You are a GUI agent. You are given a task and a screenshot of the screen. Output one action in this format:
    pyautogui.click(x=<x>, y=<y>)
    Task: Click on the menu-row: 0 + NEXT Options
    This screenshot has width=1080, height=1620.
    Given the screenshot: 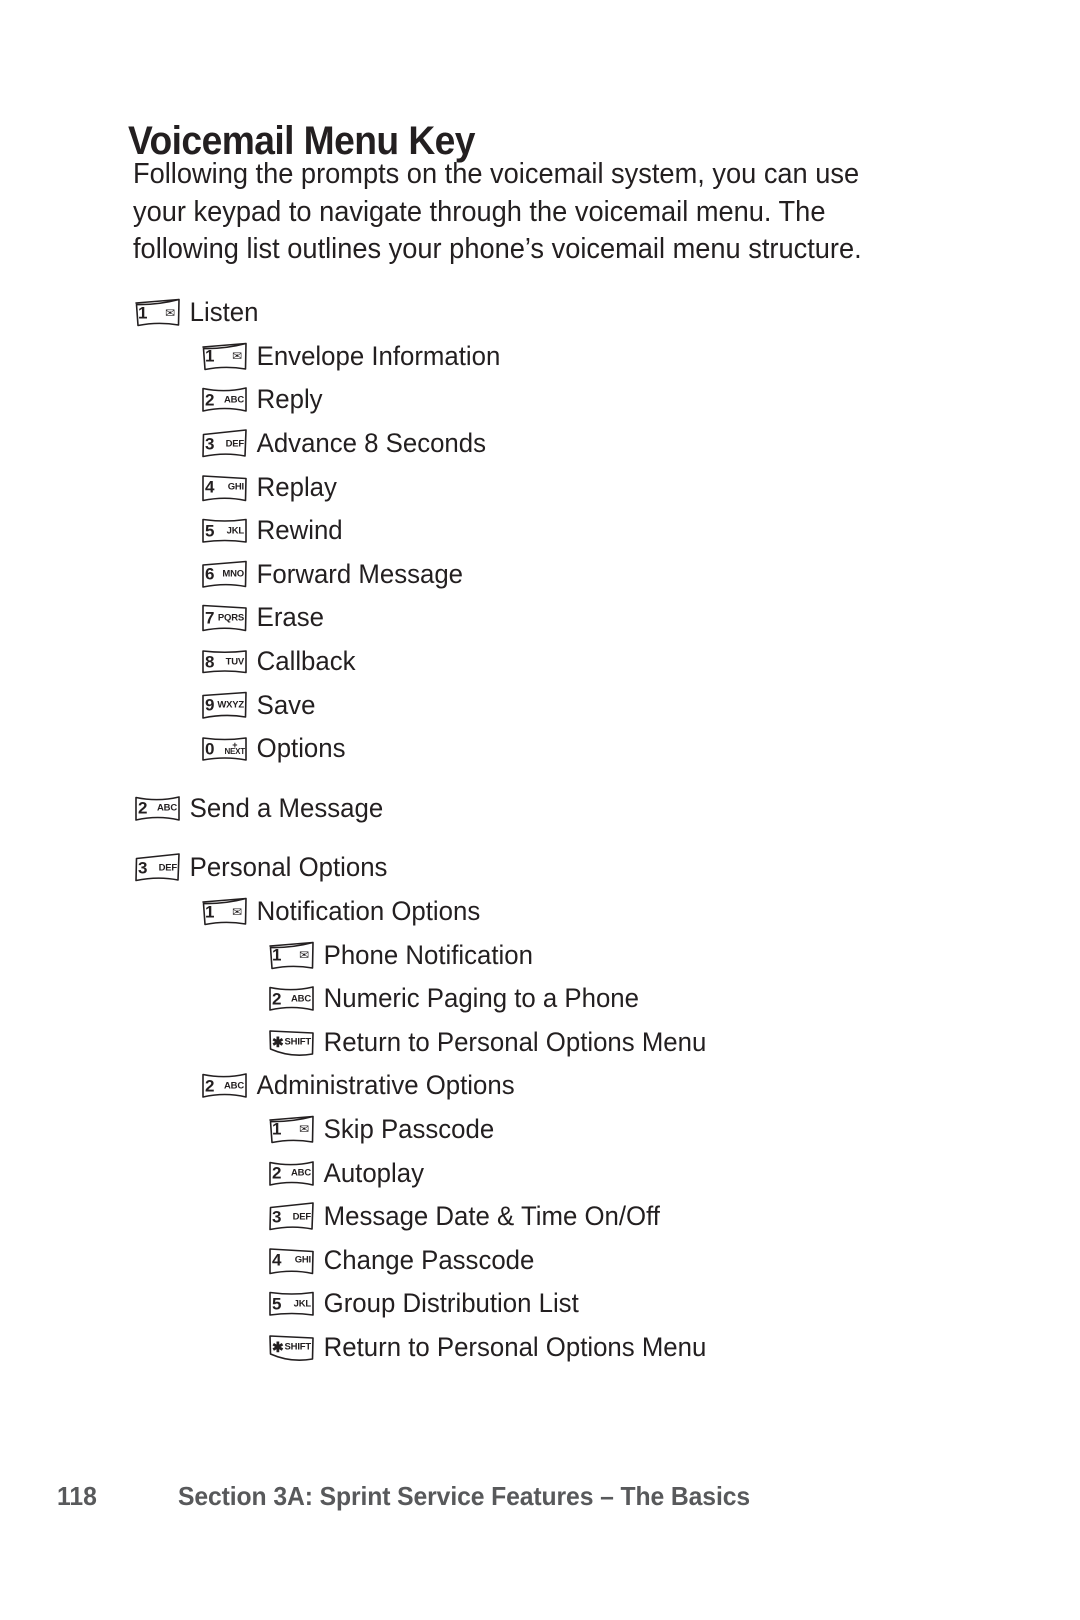 What is the action you would take?
    pyautogui.click(x=540, y=749)
    